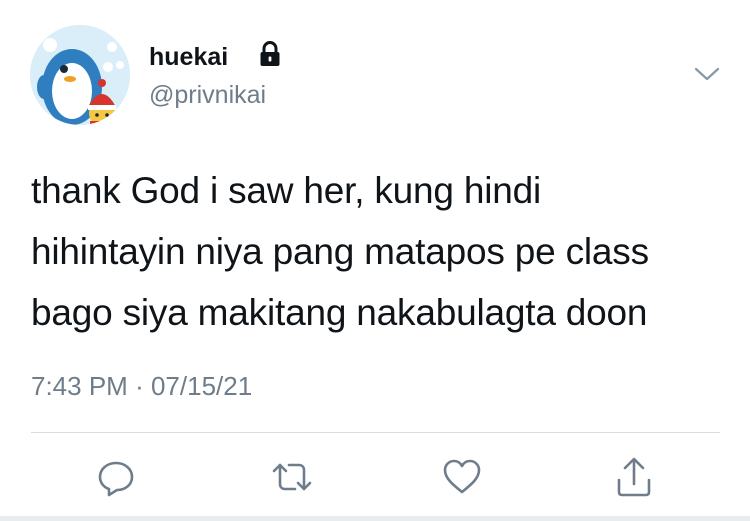 The width and height of the screenshot is (750, 521). What do you see at coordinates (79, 386) in the screenshot?
I see `tweet-time: 7:43 PM` at bounding box center [79, 386].